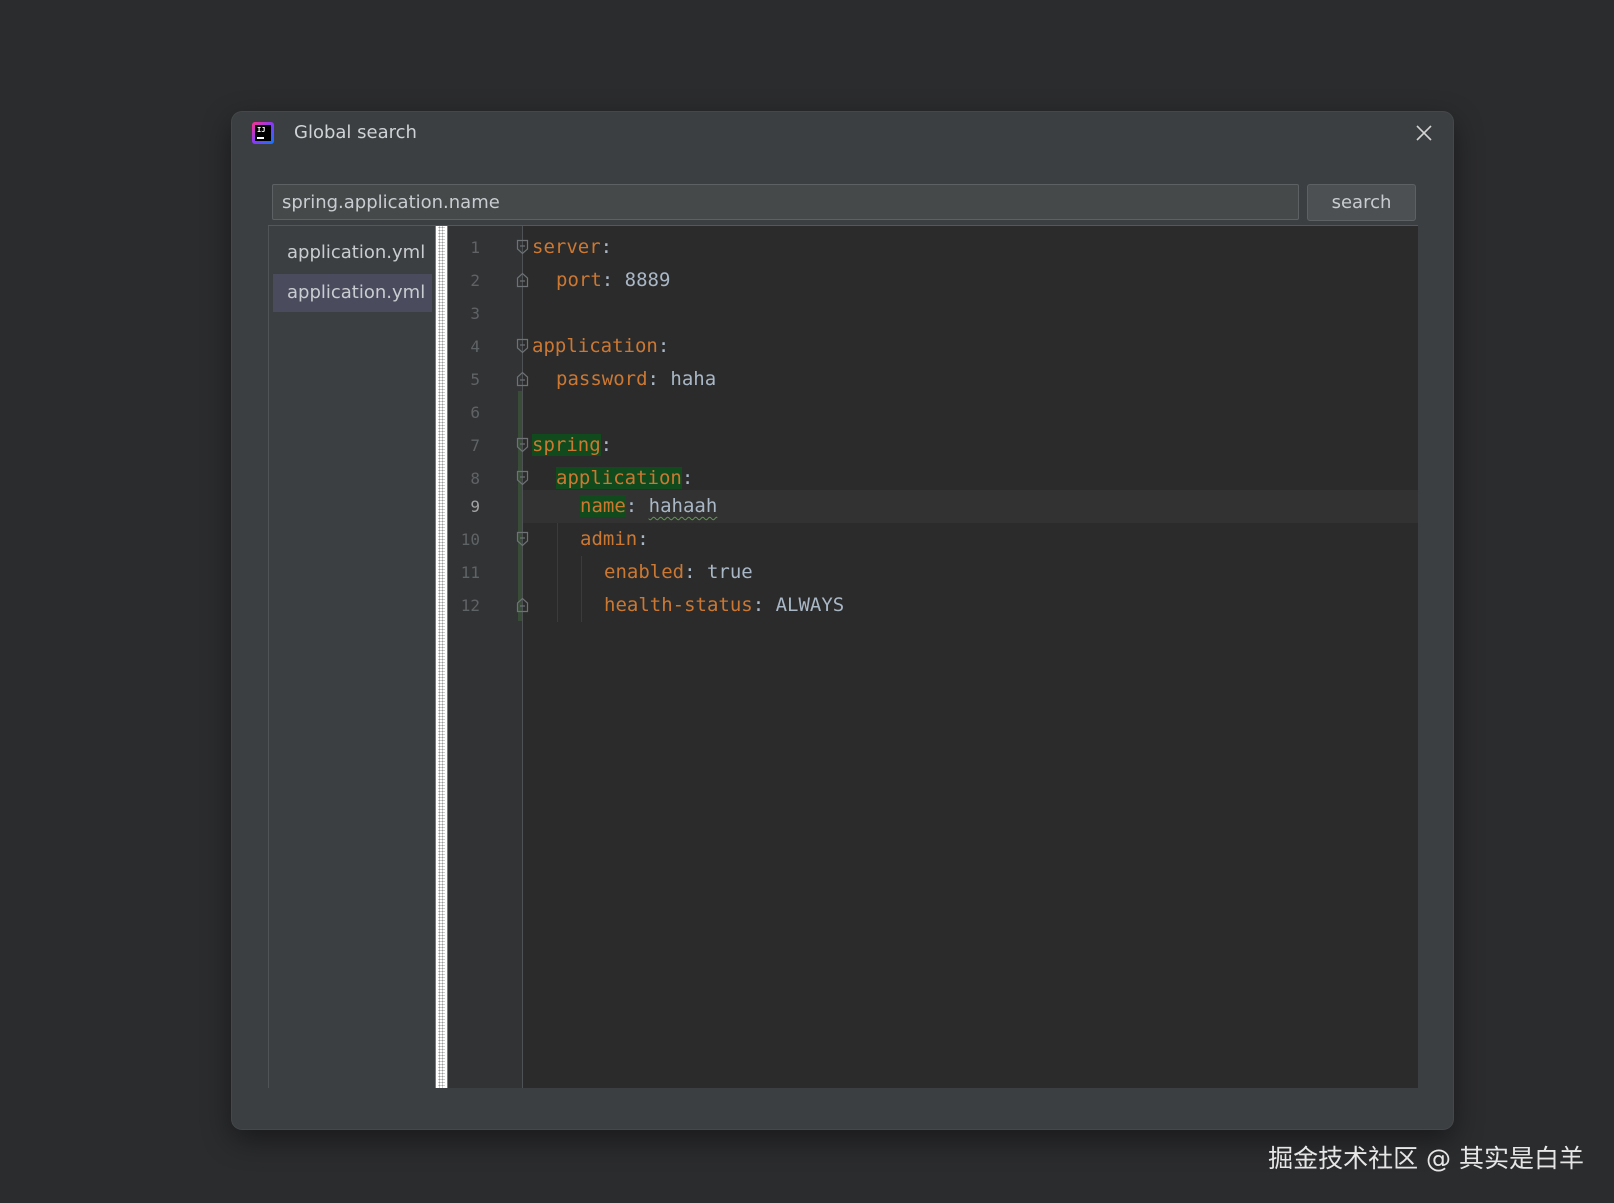  I want to click on intellij-idea-icon: IJ, so click(263, 133).